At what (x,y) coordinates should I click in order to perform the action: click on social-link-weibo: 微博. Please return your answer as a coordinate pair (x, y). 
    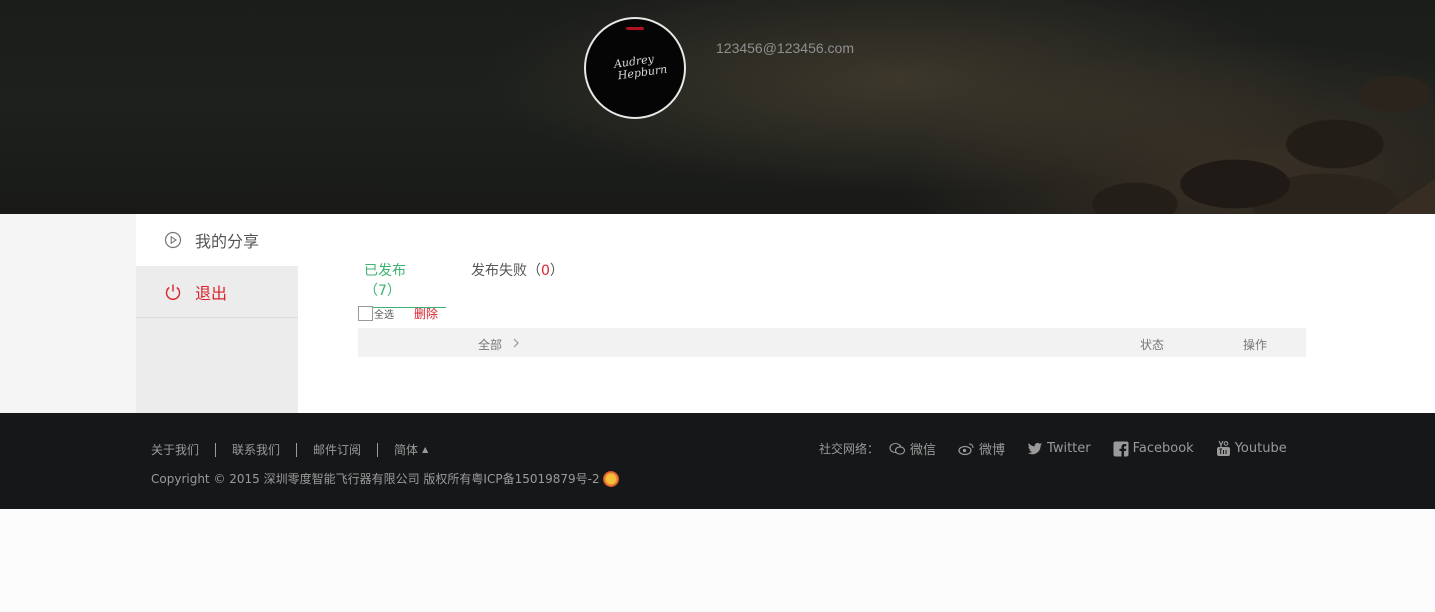
    Looking at the image, I should click on (981, 448).